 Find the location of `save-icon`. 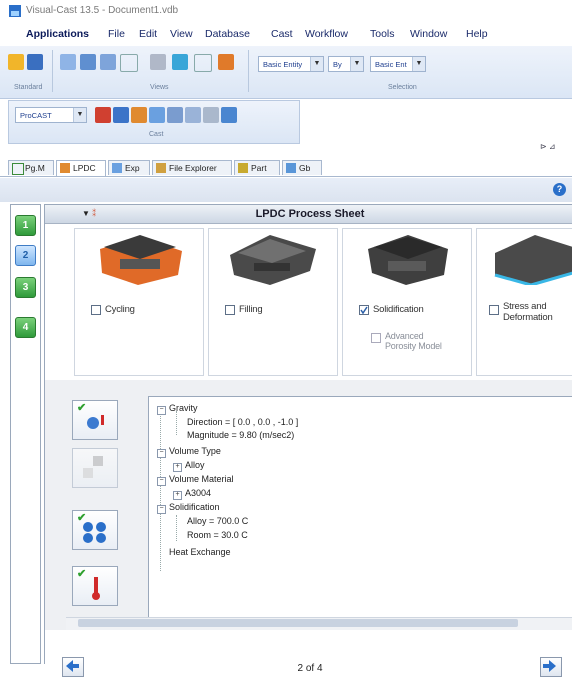

save-icon is located at coordinates (35, 62).